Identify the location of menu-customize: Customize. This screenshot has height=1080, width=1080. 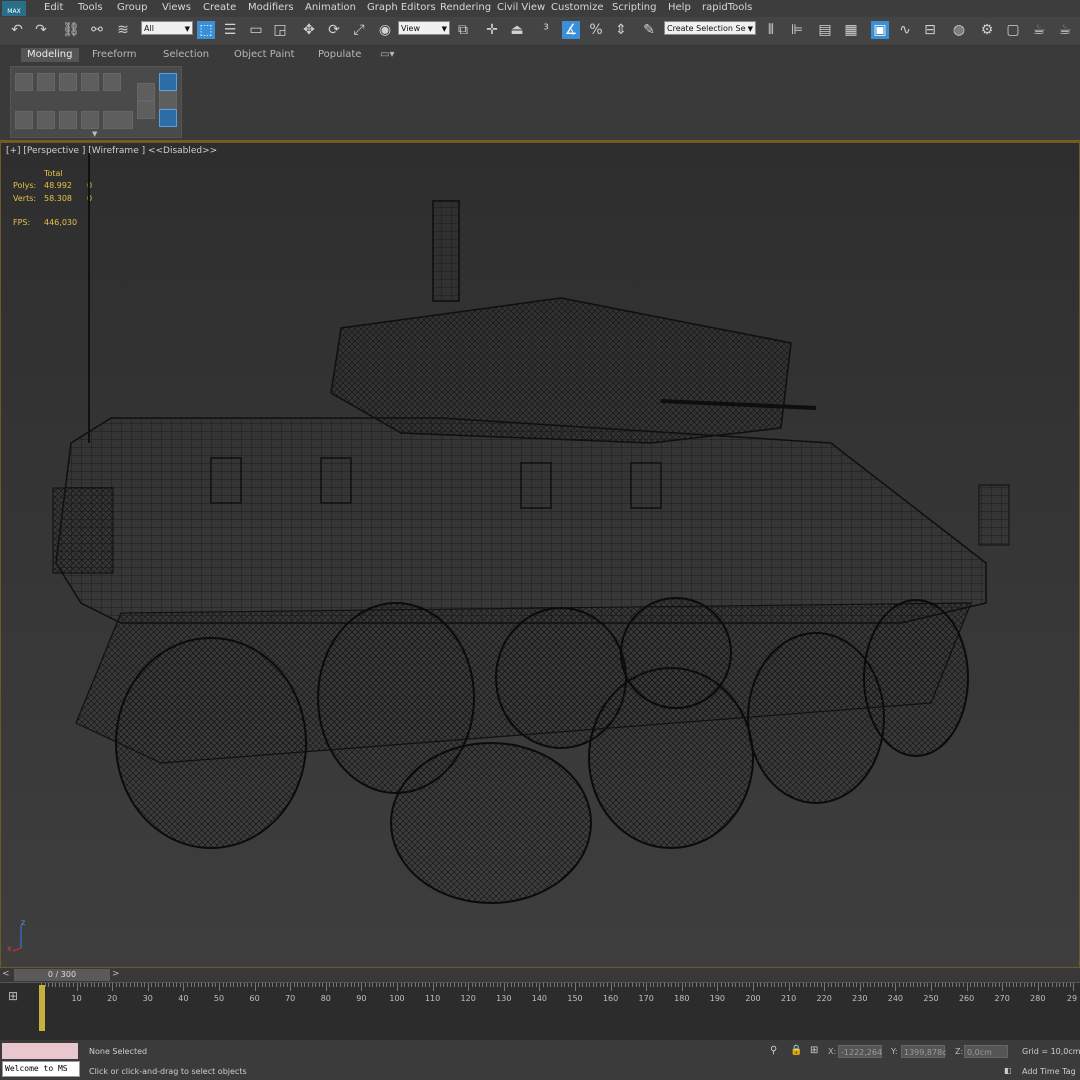
(577, 7).